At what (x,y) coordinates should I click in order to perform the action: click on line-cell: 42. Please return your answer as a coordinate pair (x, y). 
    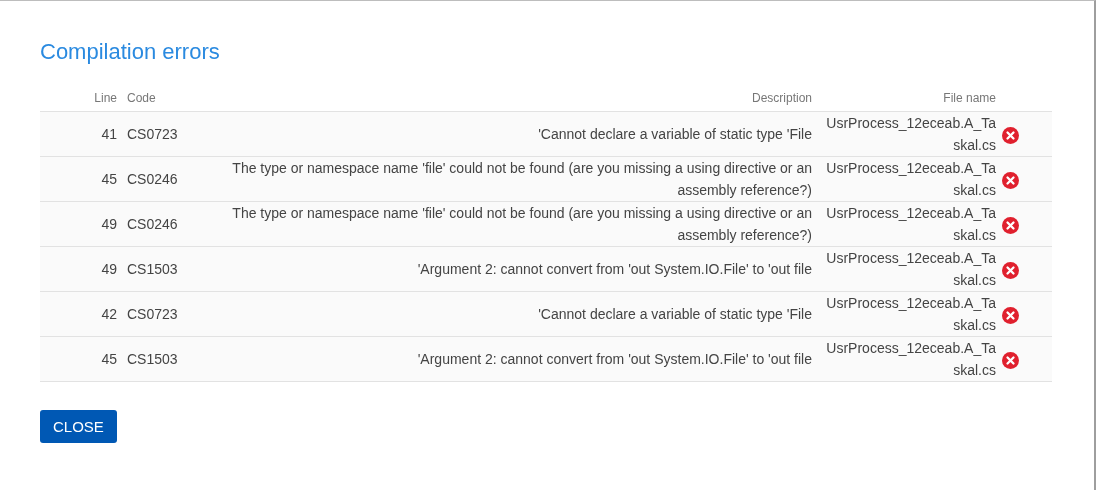
    Looking at the image, I should click on (83, 314).